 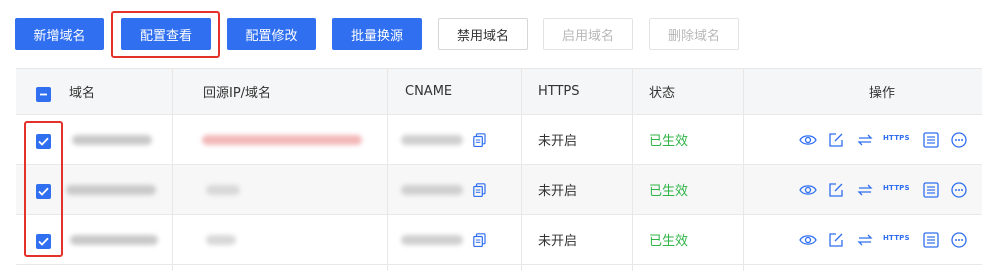 What do you see at coordinates (43, 94) in the screenshot?
I see `select-all-checkbox` at bounding box center [43, 94].